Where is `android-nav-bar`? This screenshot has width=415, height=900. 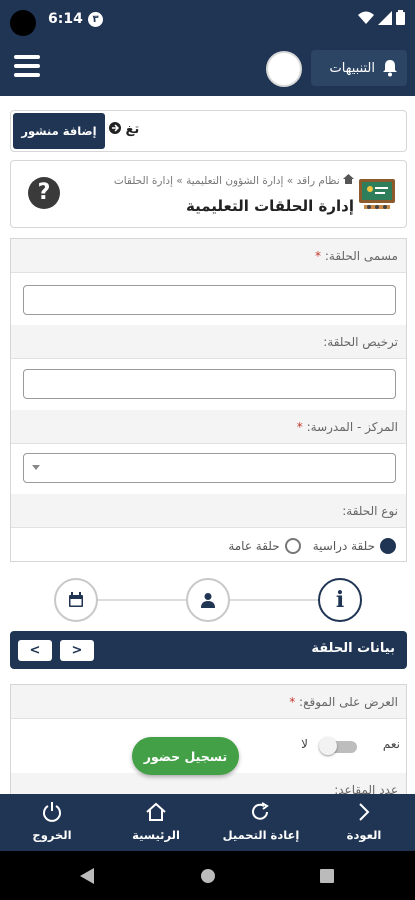 android-nav-bar is located at coordinates (207, 875).